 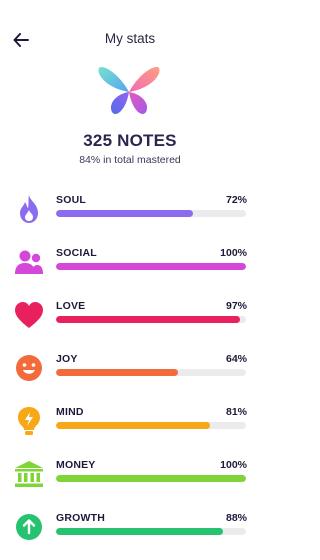 I want to click on stat-social: SOCIAL 100%, so click(x=130, y=265).